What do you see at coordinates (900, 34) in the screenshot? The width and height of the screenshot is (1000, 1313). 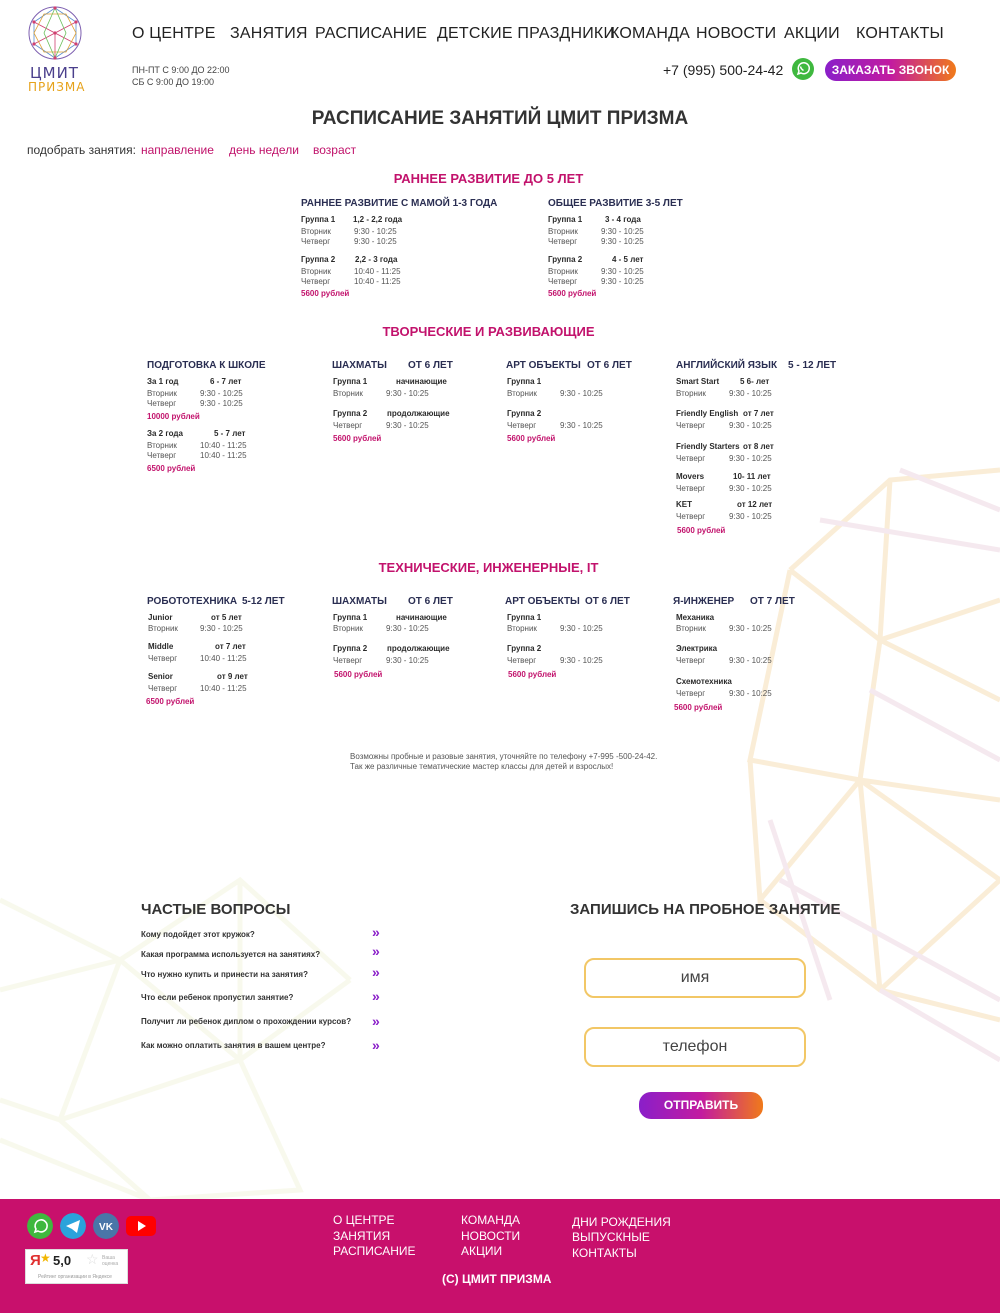 I see `nav-contacts: КОНТАКТЫ` at bounding box center [900, 34].